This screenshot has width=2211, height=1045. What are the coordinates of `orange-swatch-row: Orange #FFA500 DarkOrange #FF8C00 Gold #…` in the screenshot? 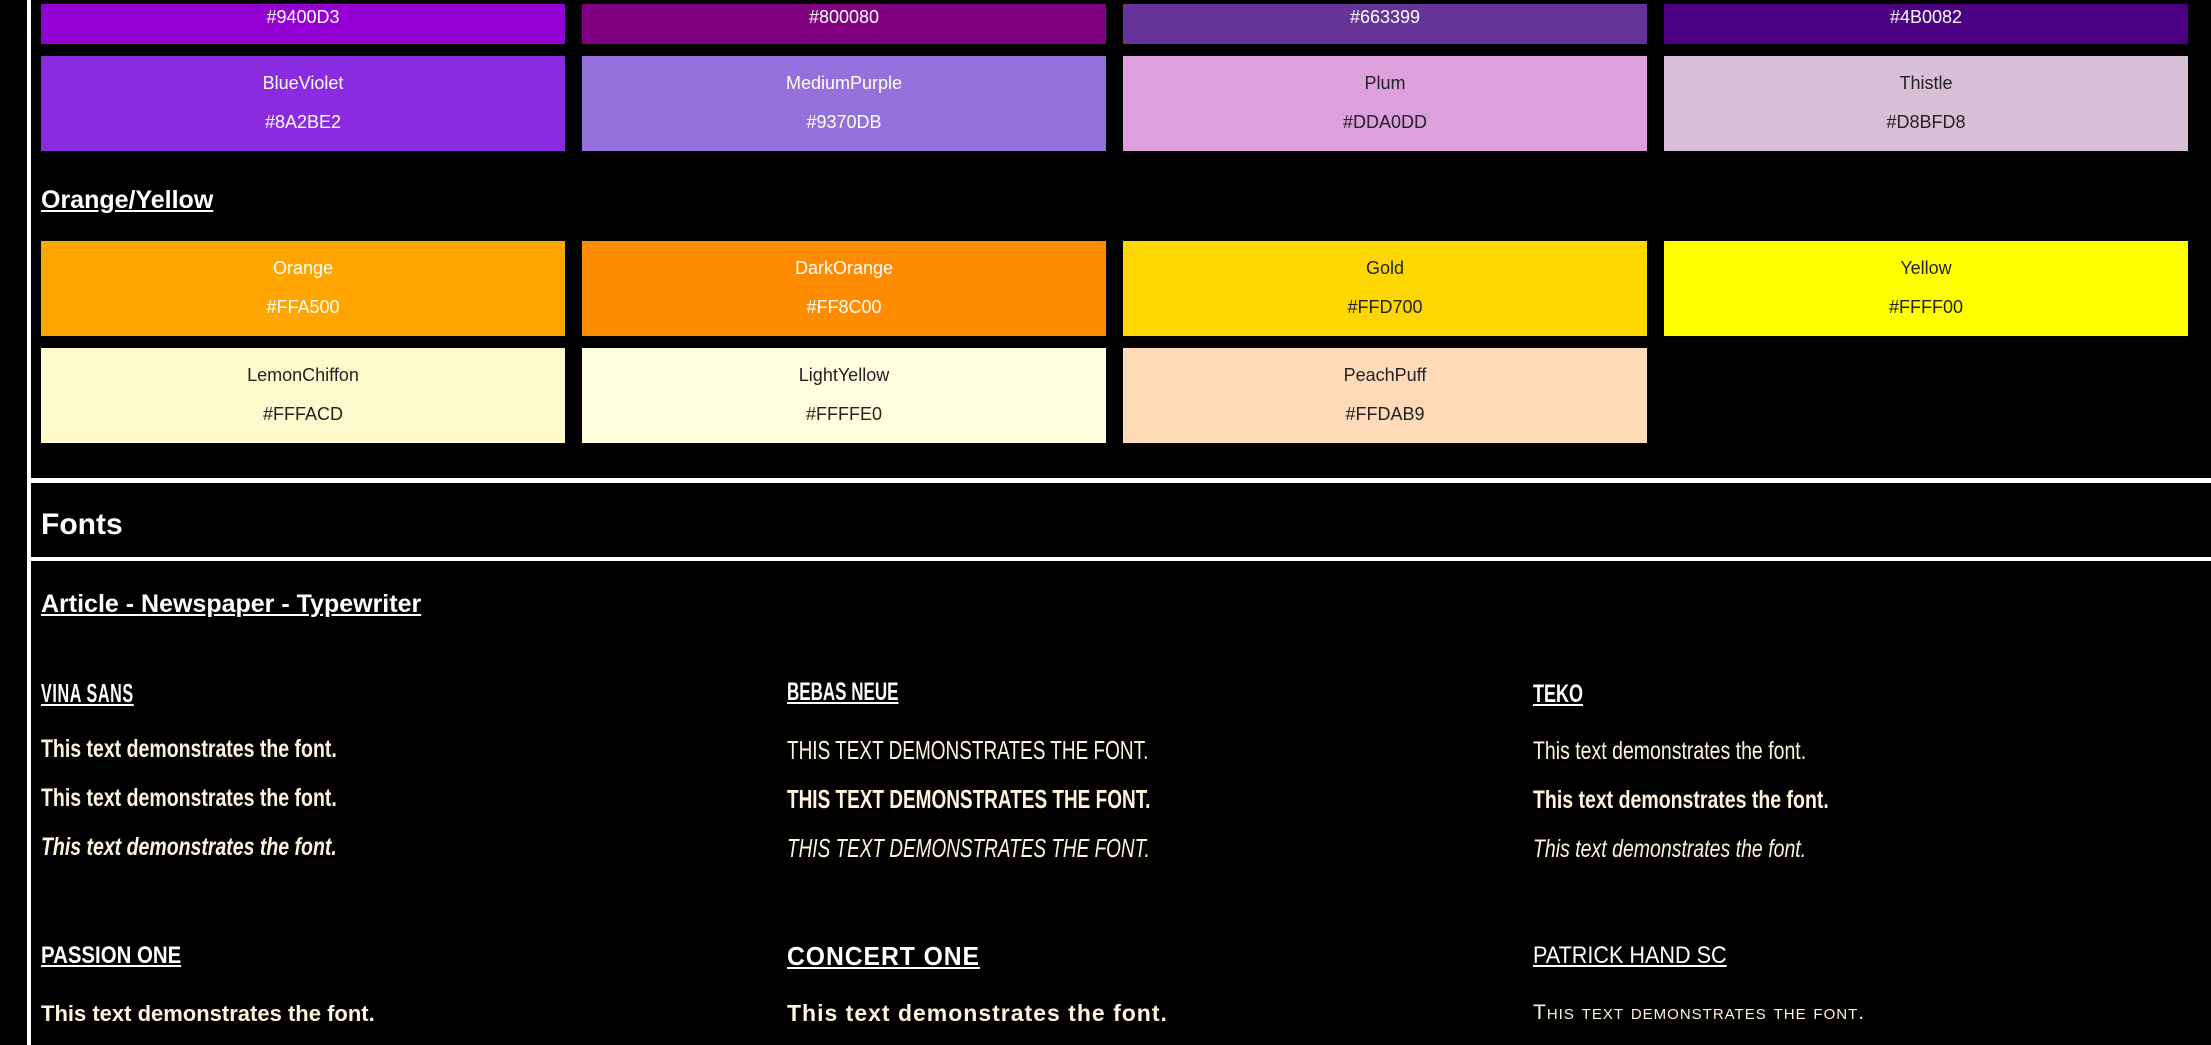 It's located at (1114, 288).